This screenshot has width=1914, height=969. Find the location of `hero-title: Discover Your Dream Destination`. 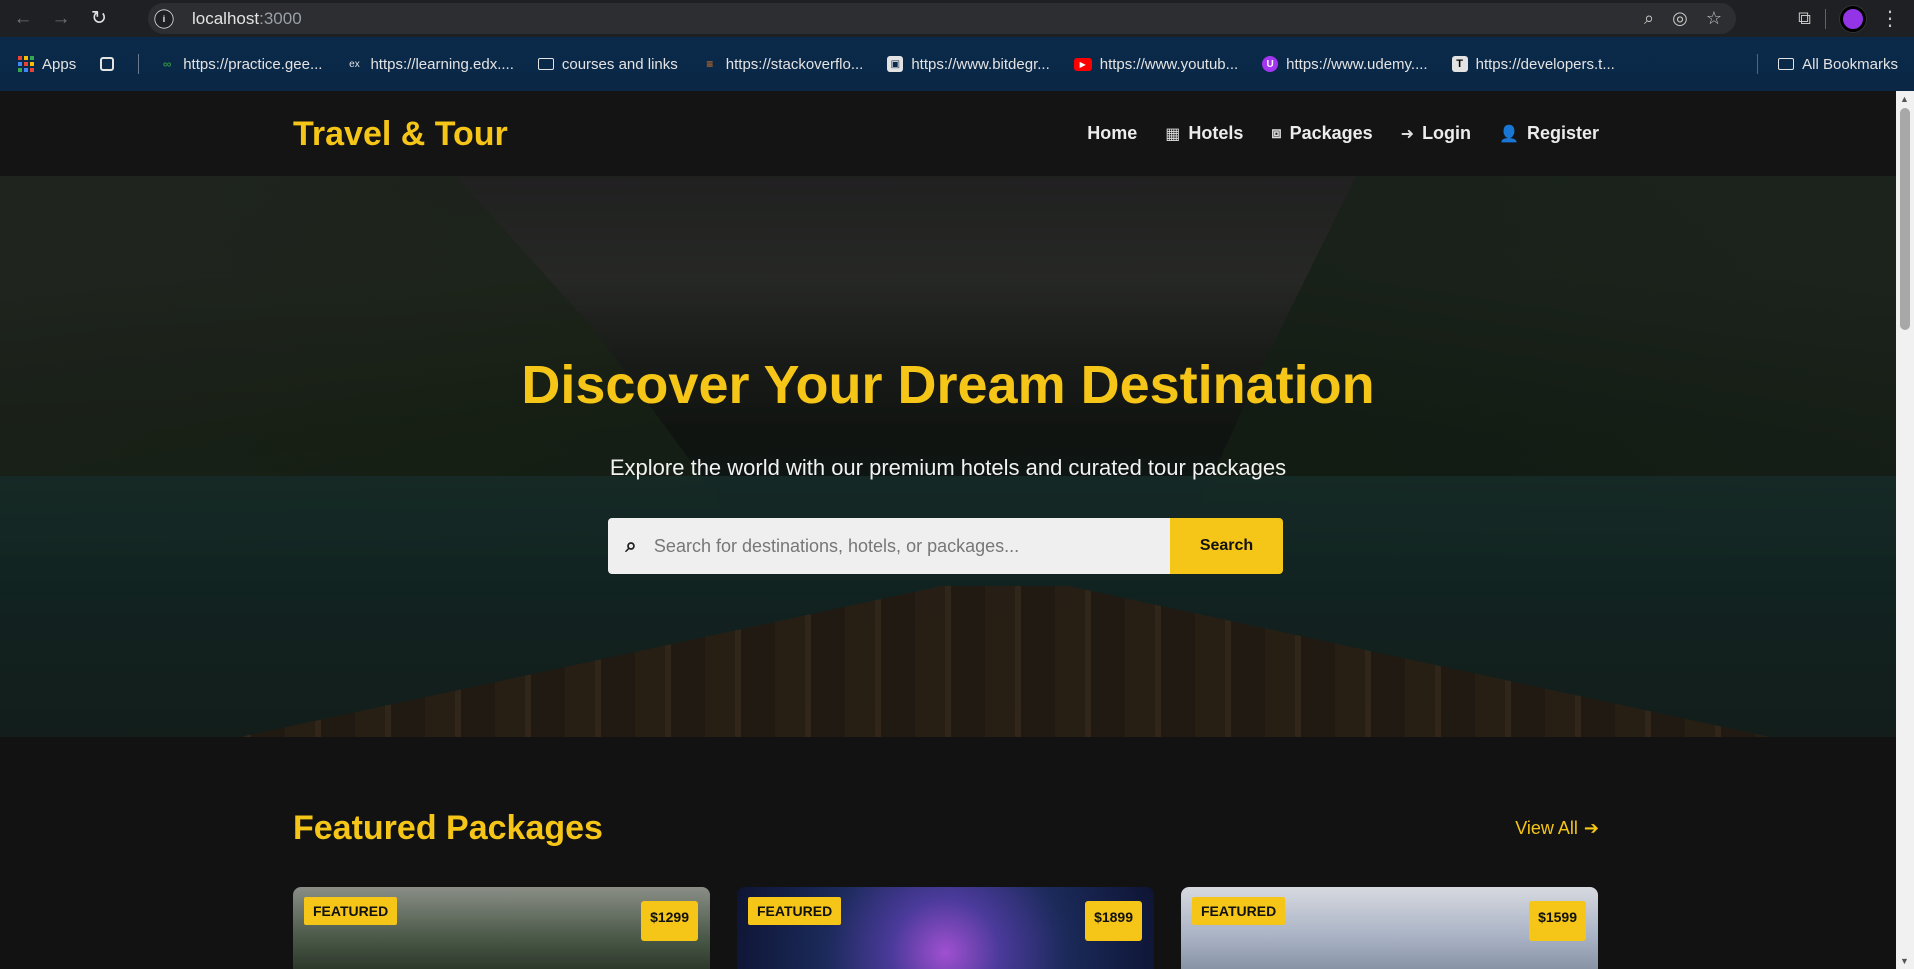

hero-title: Discover Your Dream Destination is located at coordinates (948, 385).